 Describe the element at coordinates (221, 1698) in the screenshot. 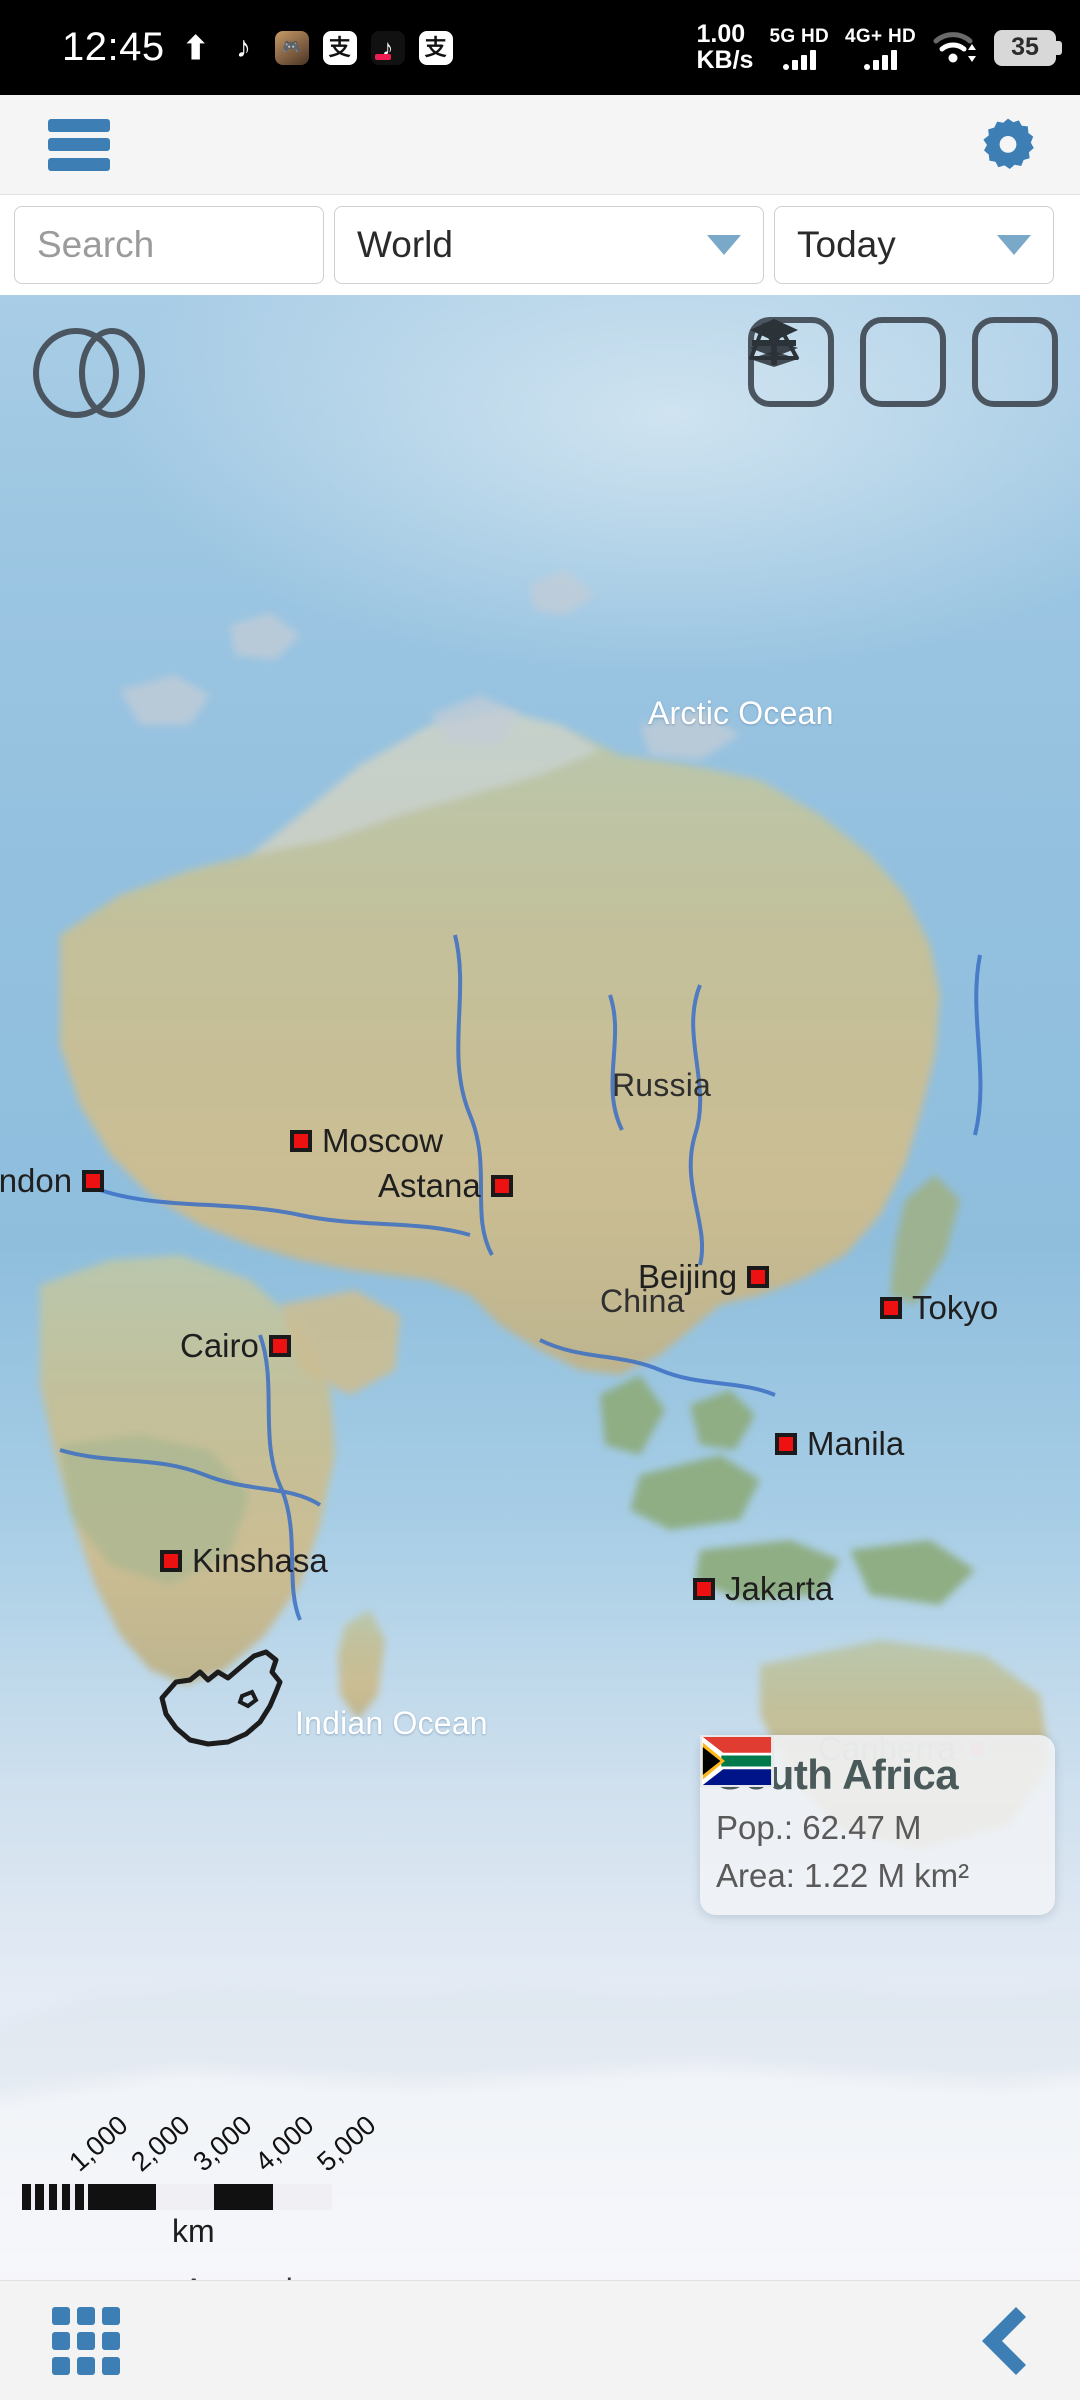

I see `highlighted-country-outline` at that location.